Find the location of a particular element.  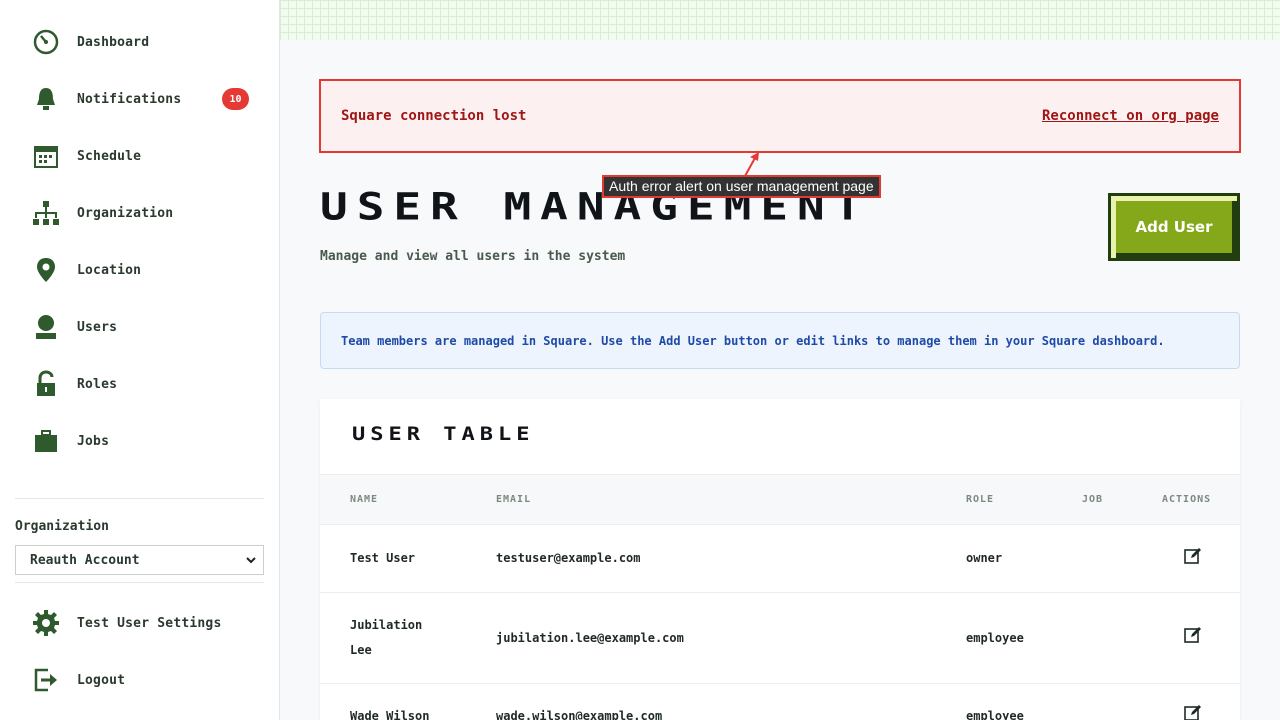

reconnect-link: Reconnect on org page is located at coordinates (1130, 116).